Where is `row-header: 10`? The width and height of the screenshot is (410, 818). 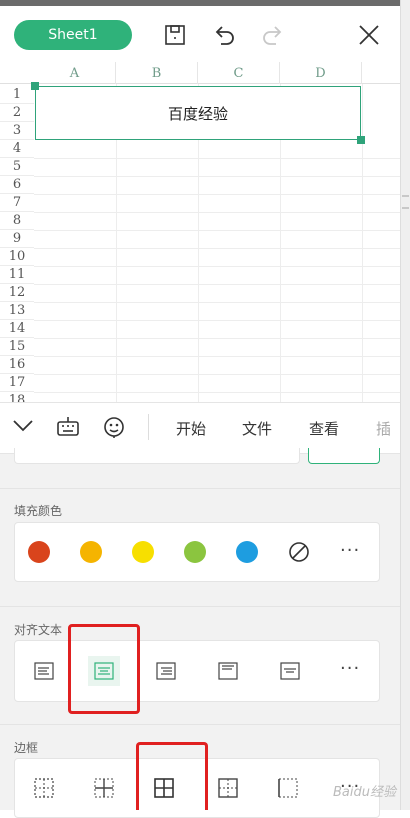
row-header: 10 is located at coordinates (17, 257).